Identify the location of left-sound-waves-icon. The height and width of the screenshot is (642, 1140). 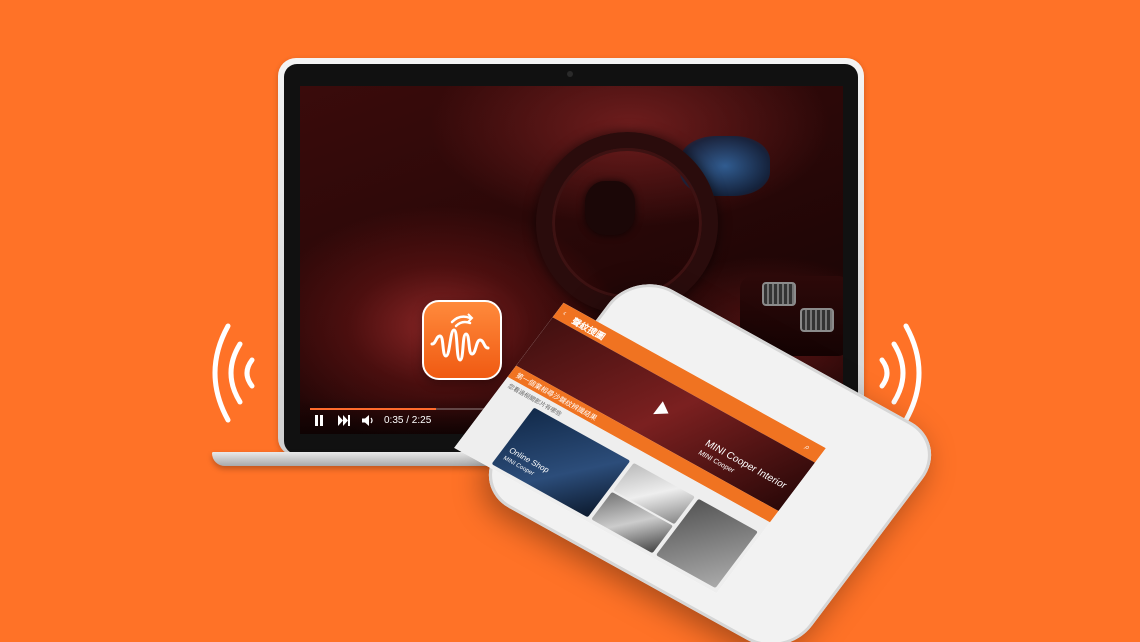
(233, 373).